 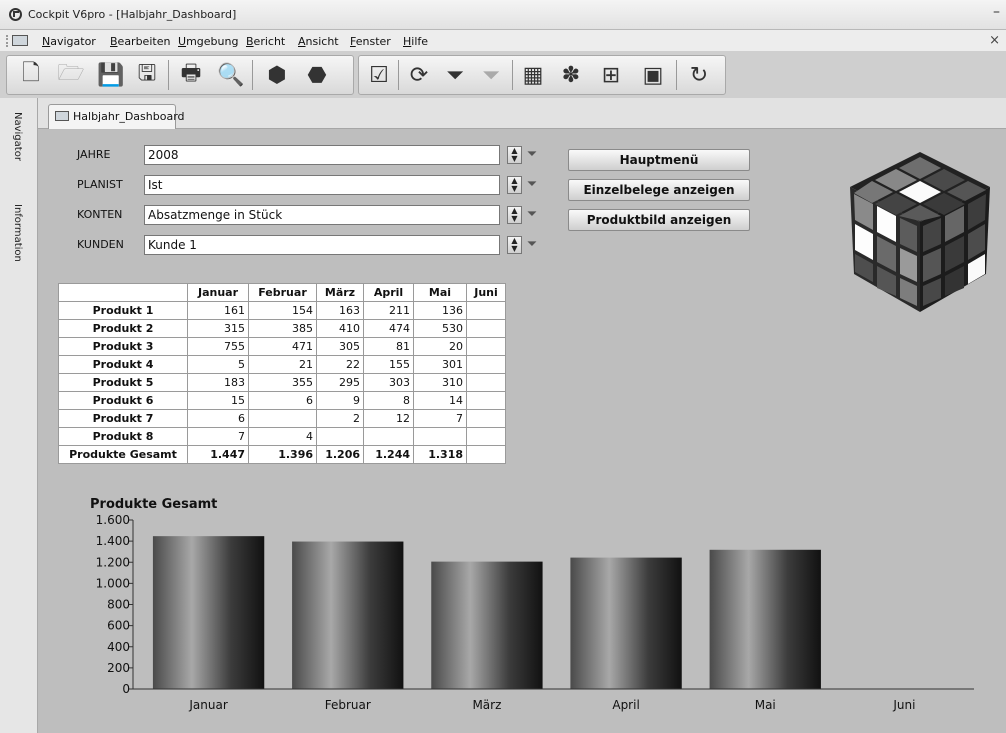 What do you see at coordinates (440, 382) in the screenshot?
I see `table-cell: 310` at bounding box center [440, 382].